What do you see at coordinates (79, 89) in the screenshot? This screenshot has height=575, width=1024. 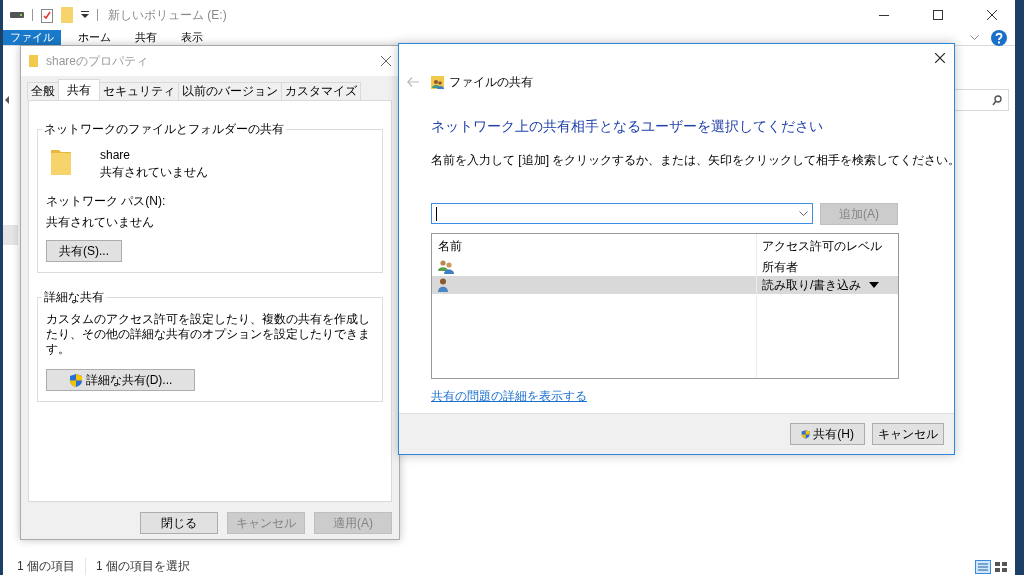 I see `tab: 共有` at bounding box center [79, 89].